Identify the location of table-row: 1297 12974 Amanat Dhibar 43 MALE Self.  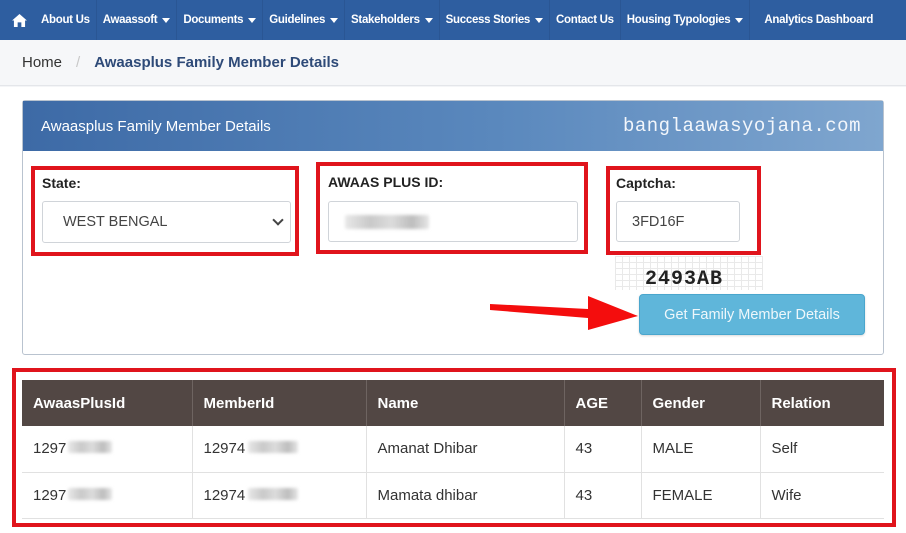
(453, 449).